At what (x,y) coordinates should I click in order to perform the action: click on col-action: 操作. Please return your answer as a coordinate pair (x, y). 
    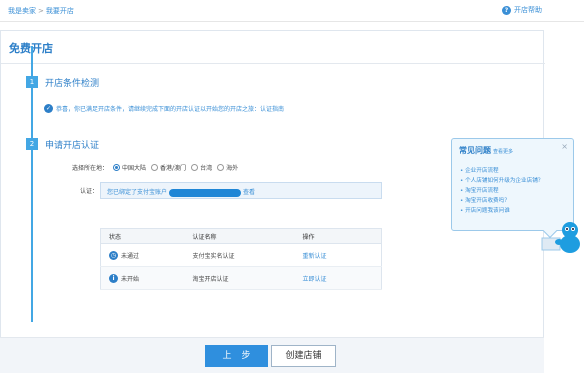
    Looking at the image, I should click on (338, 236).